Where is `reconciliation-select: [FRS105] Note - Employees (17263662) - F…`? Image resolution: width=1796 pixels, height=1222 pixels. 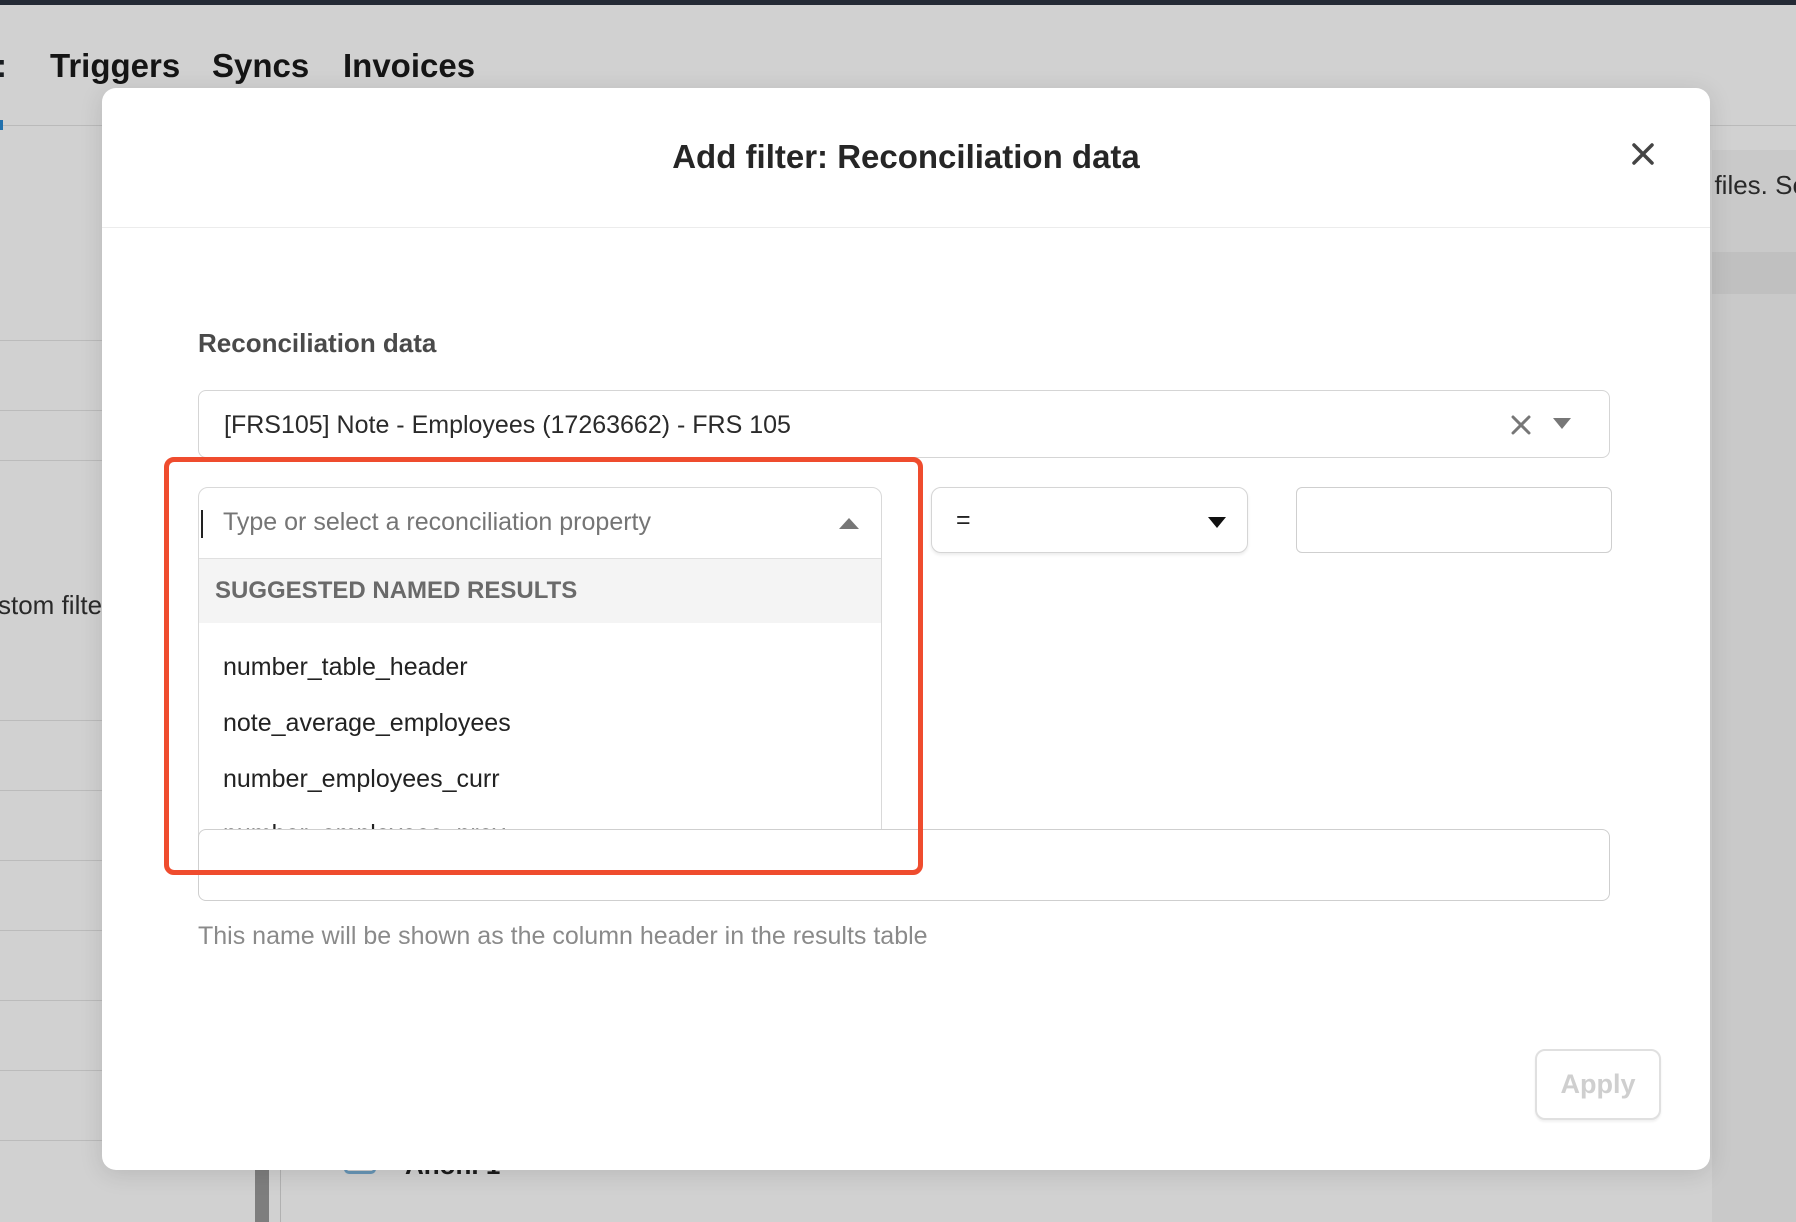
reconciliation-select: [FRS105] Note - Employees (17263662) - F… is located at coordinates (904, 424).